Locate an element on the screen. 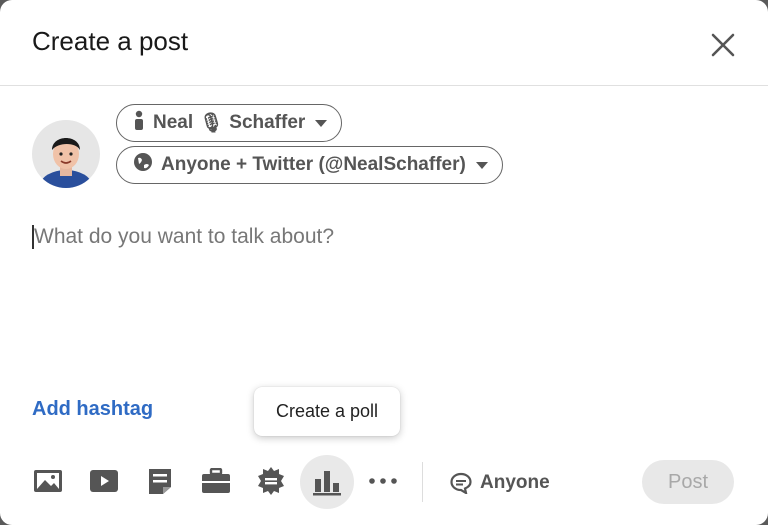 This screenshot has width=768, height=525. add-hashtag-link: Add hashtag is located at coordinates (92, 409).